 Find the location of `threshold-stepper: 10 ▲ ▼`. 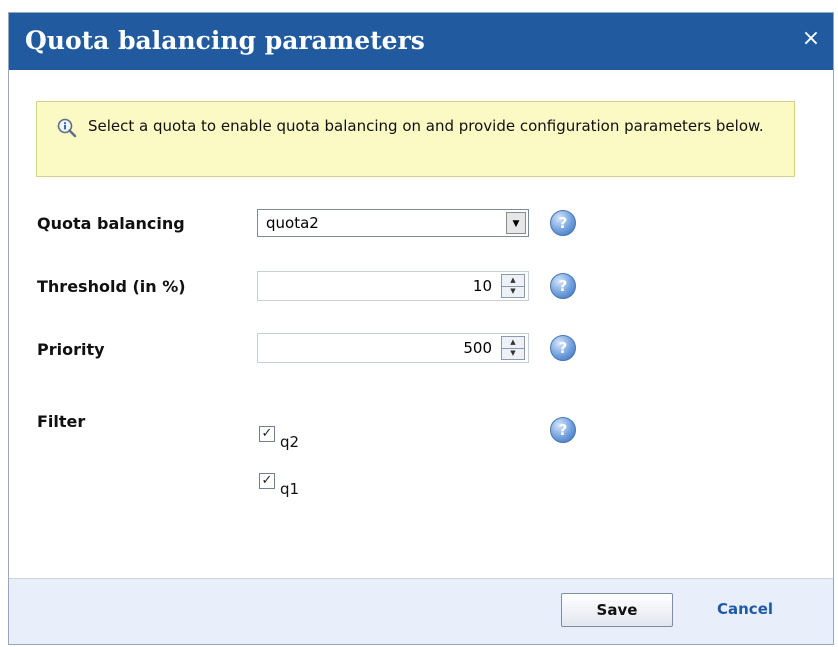

threshold-stepper: 10 ▲ ▼ is located at coordinates (393, 286).